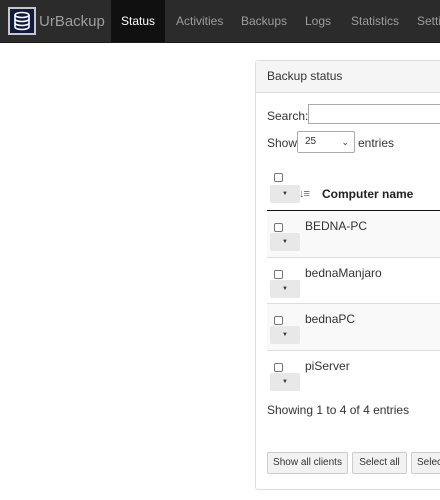 The image size is (440, 500). Describe the element at coordinates (288, 116) in the screenshot. I see `search-label: Search:` at that location.